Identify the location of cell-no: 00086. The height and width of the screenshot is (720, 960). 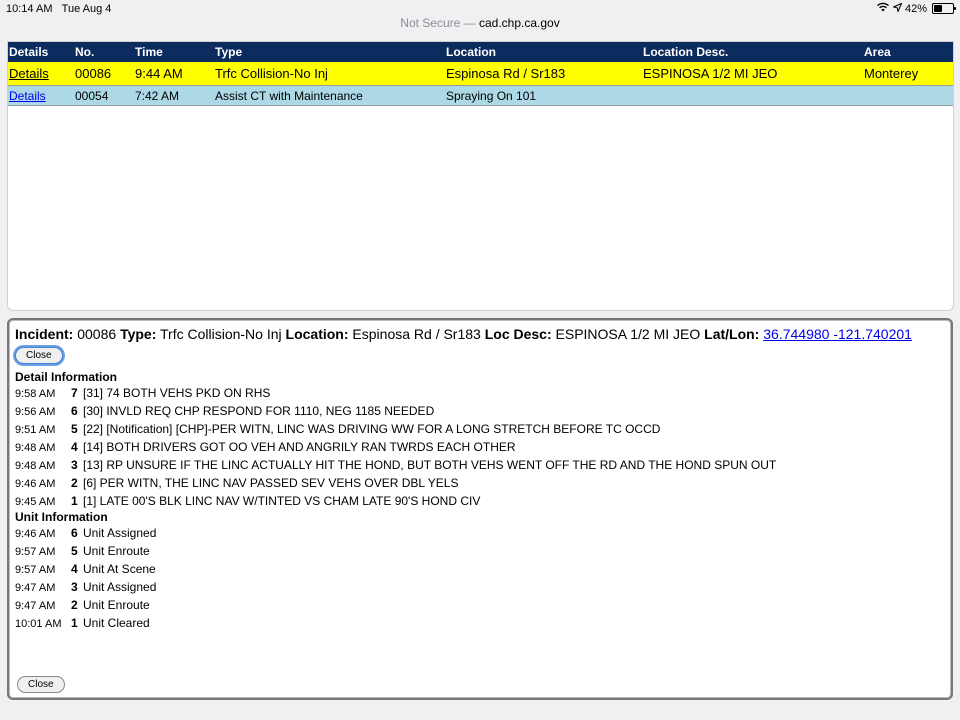
(104, 74).